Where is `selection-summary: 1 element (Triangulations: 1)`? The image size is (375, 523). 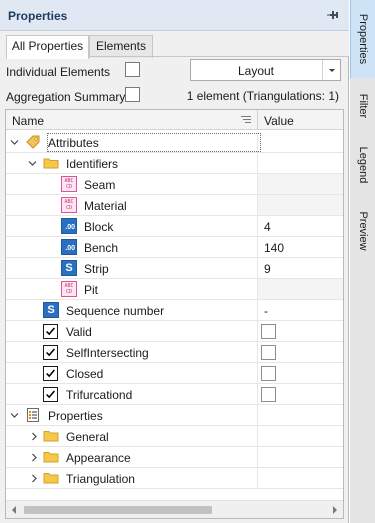
selection-summary: 1 element (Triangulations: 1) is located at coordinates (262, 96).